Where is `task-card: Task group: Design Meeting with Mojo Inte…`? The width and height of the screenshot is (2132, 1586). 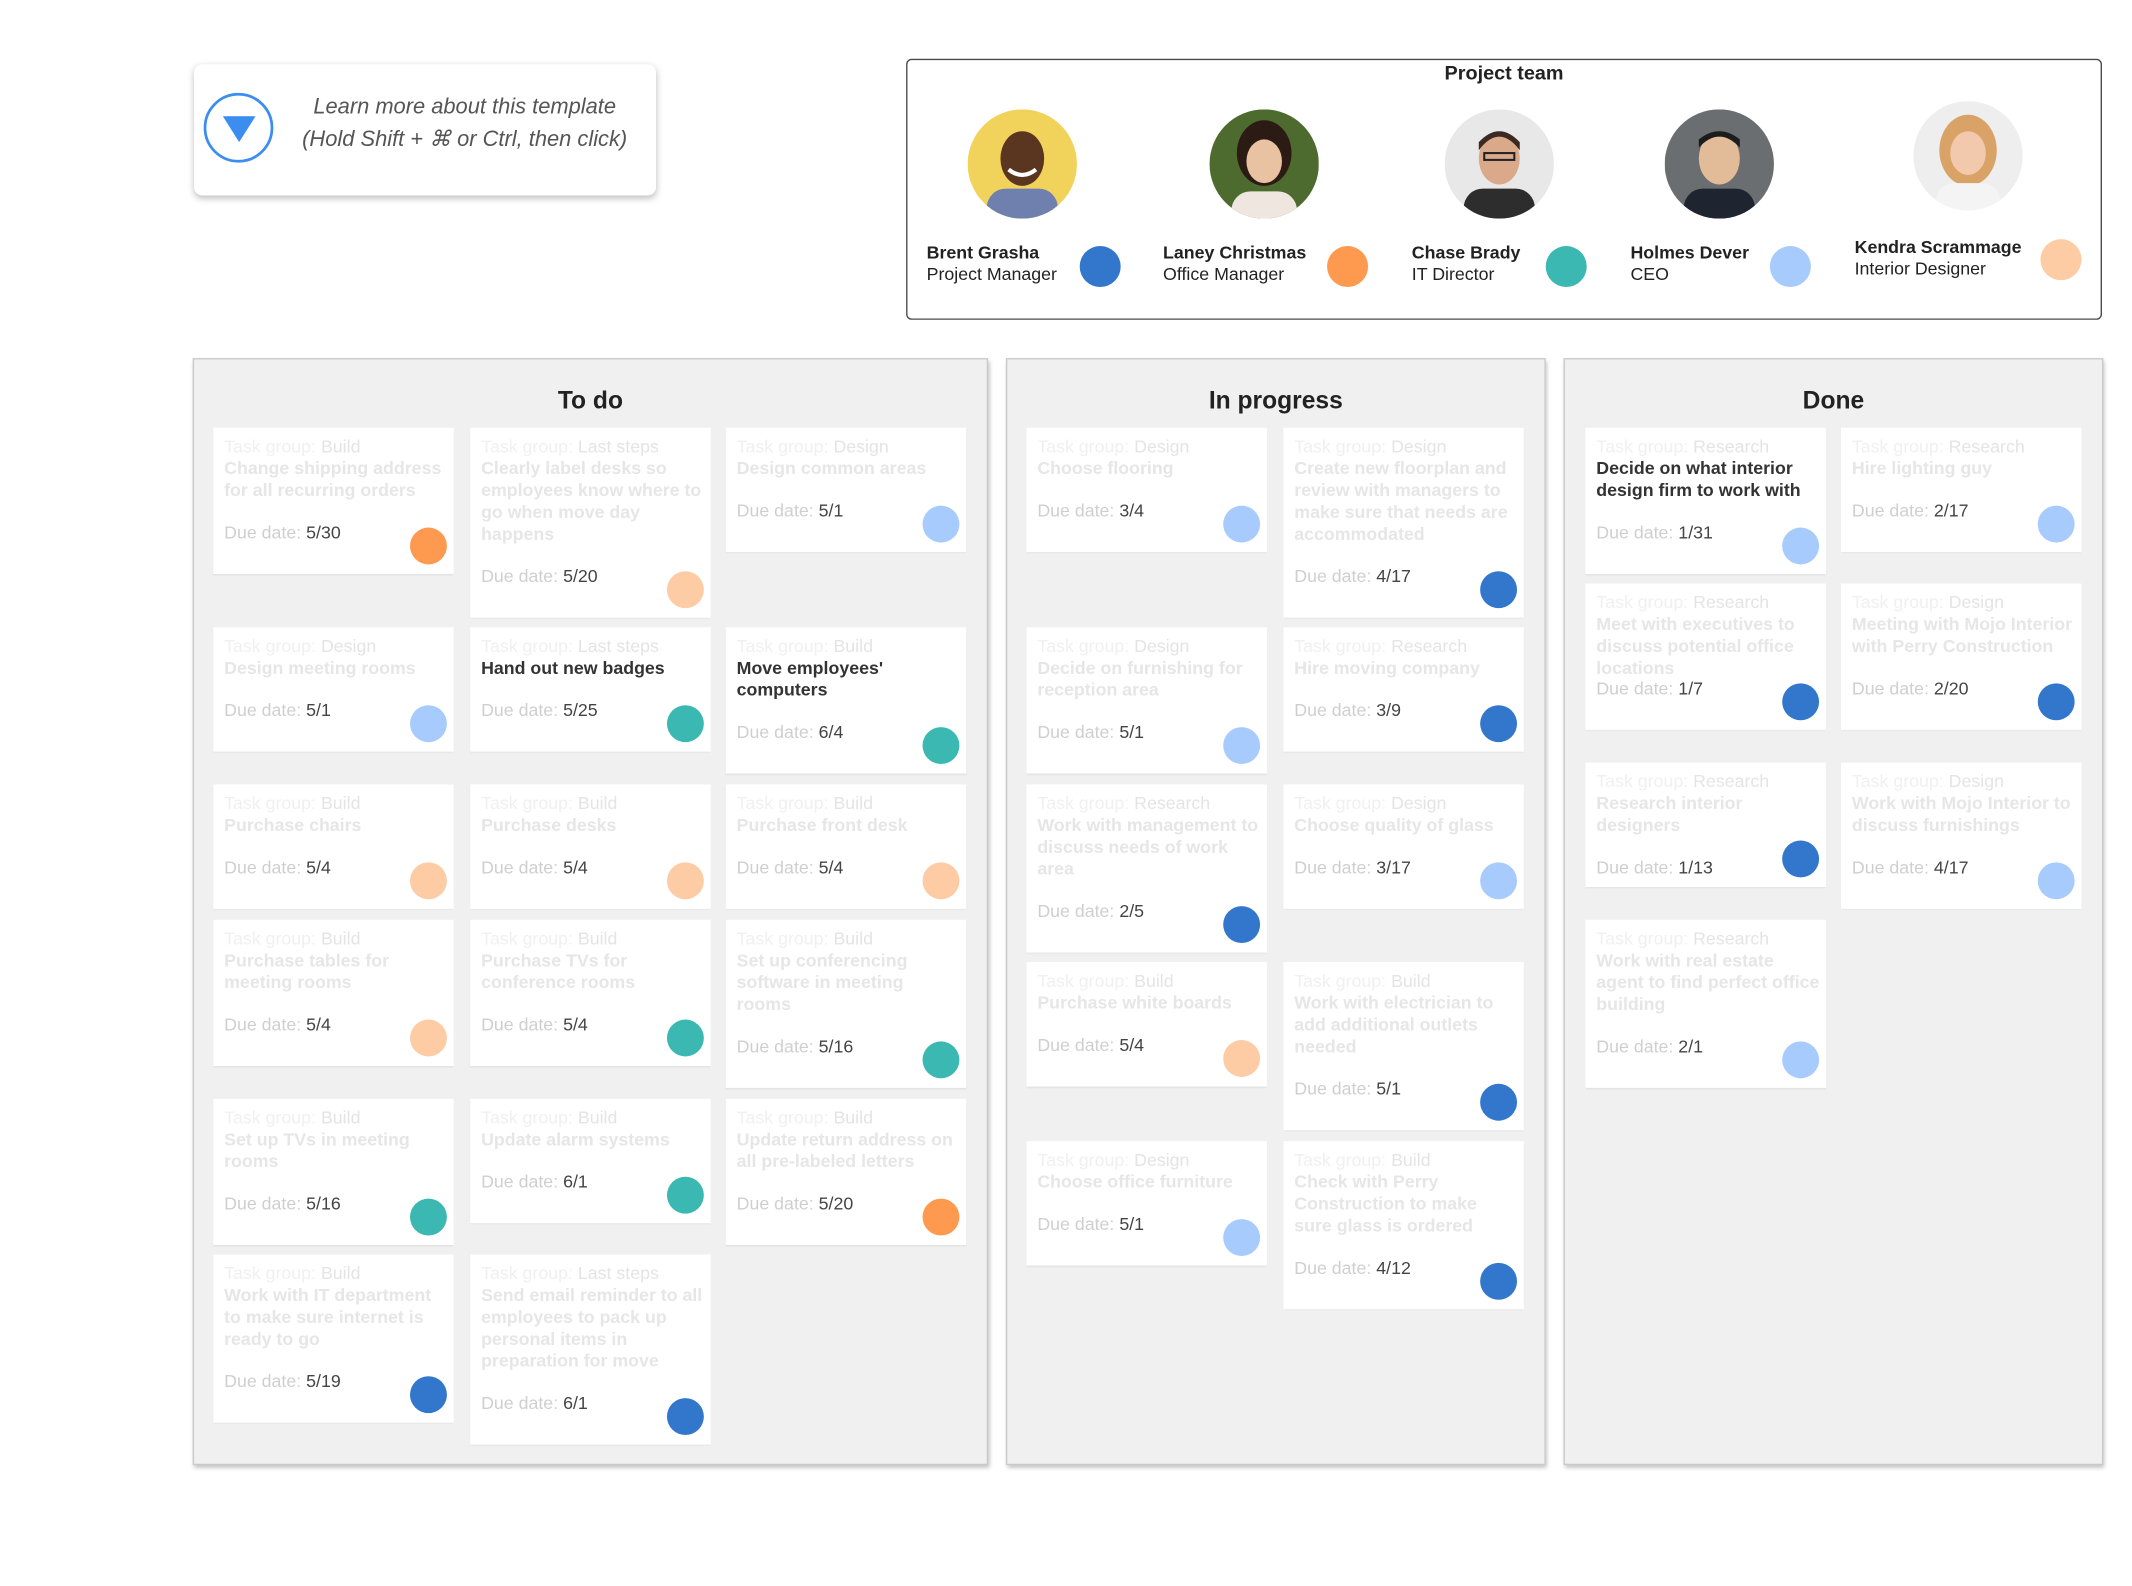
task-card: Task group: Design Meeting with Mojo Inte… is located at coordinates (1961, 656).